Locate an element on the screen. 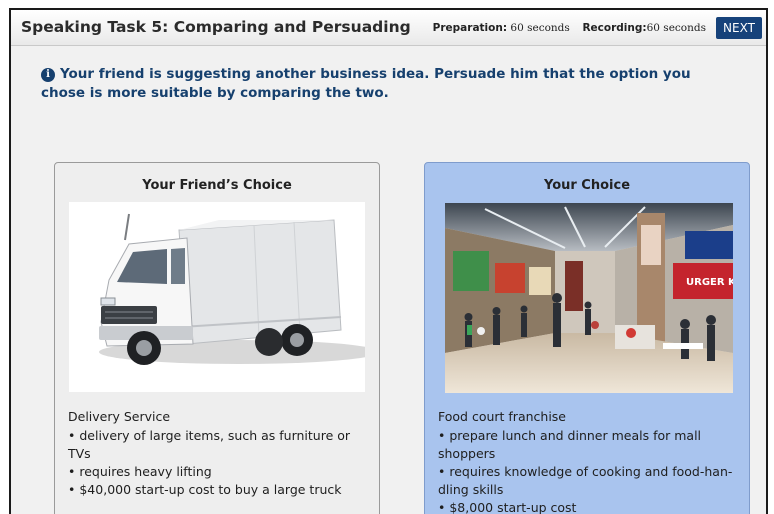  next-button: NEXT is located at coordinates (739, 28).